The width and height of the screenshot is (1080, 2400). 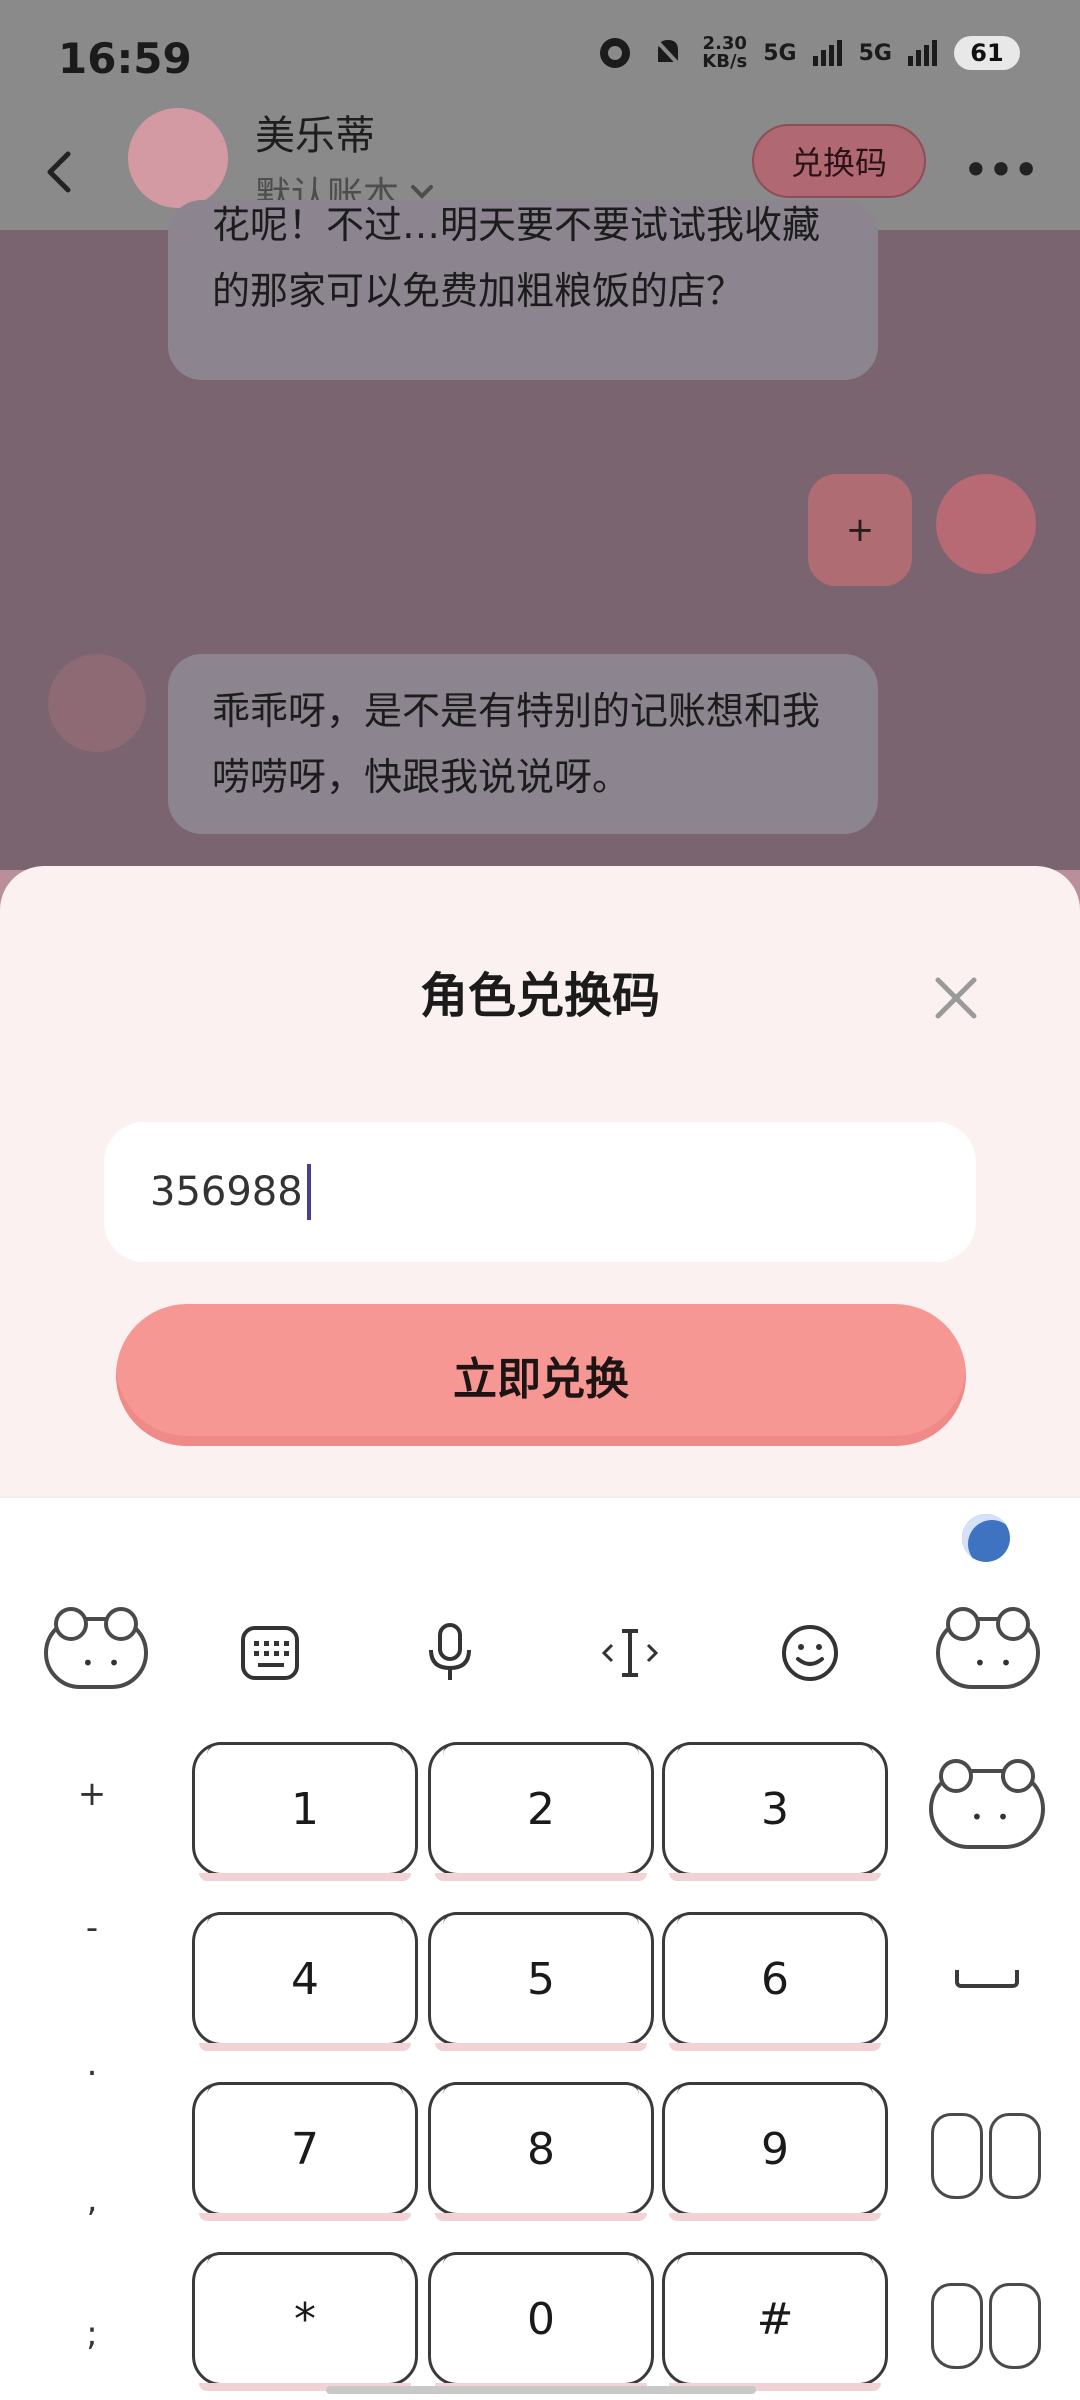 What do you see at coordinates (540, 1533) in the screenshot?
I see `keyboard-topbar` at bounding box center [540, 1533].